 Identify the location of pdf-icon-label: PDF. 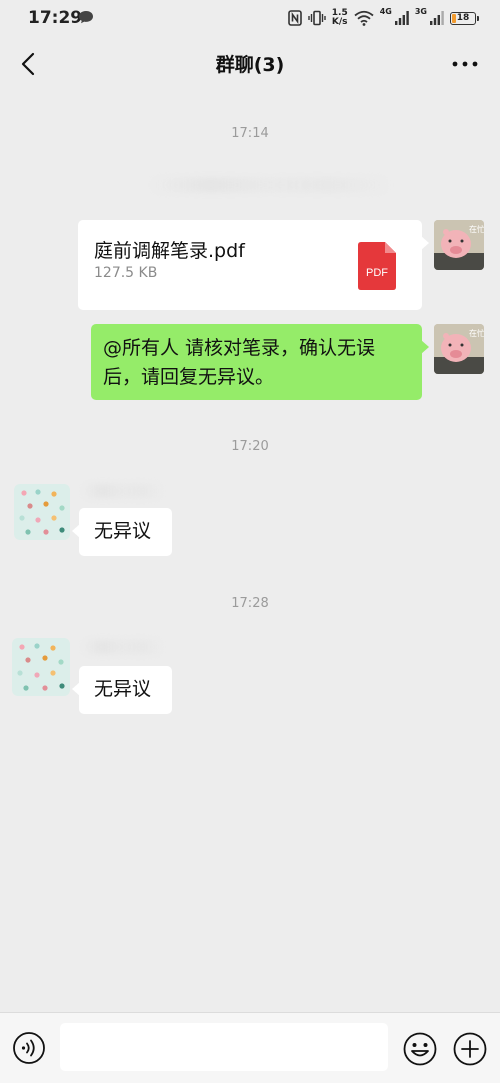
(377, 273).